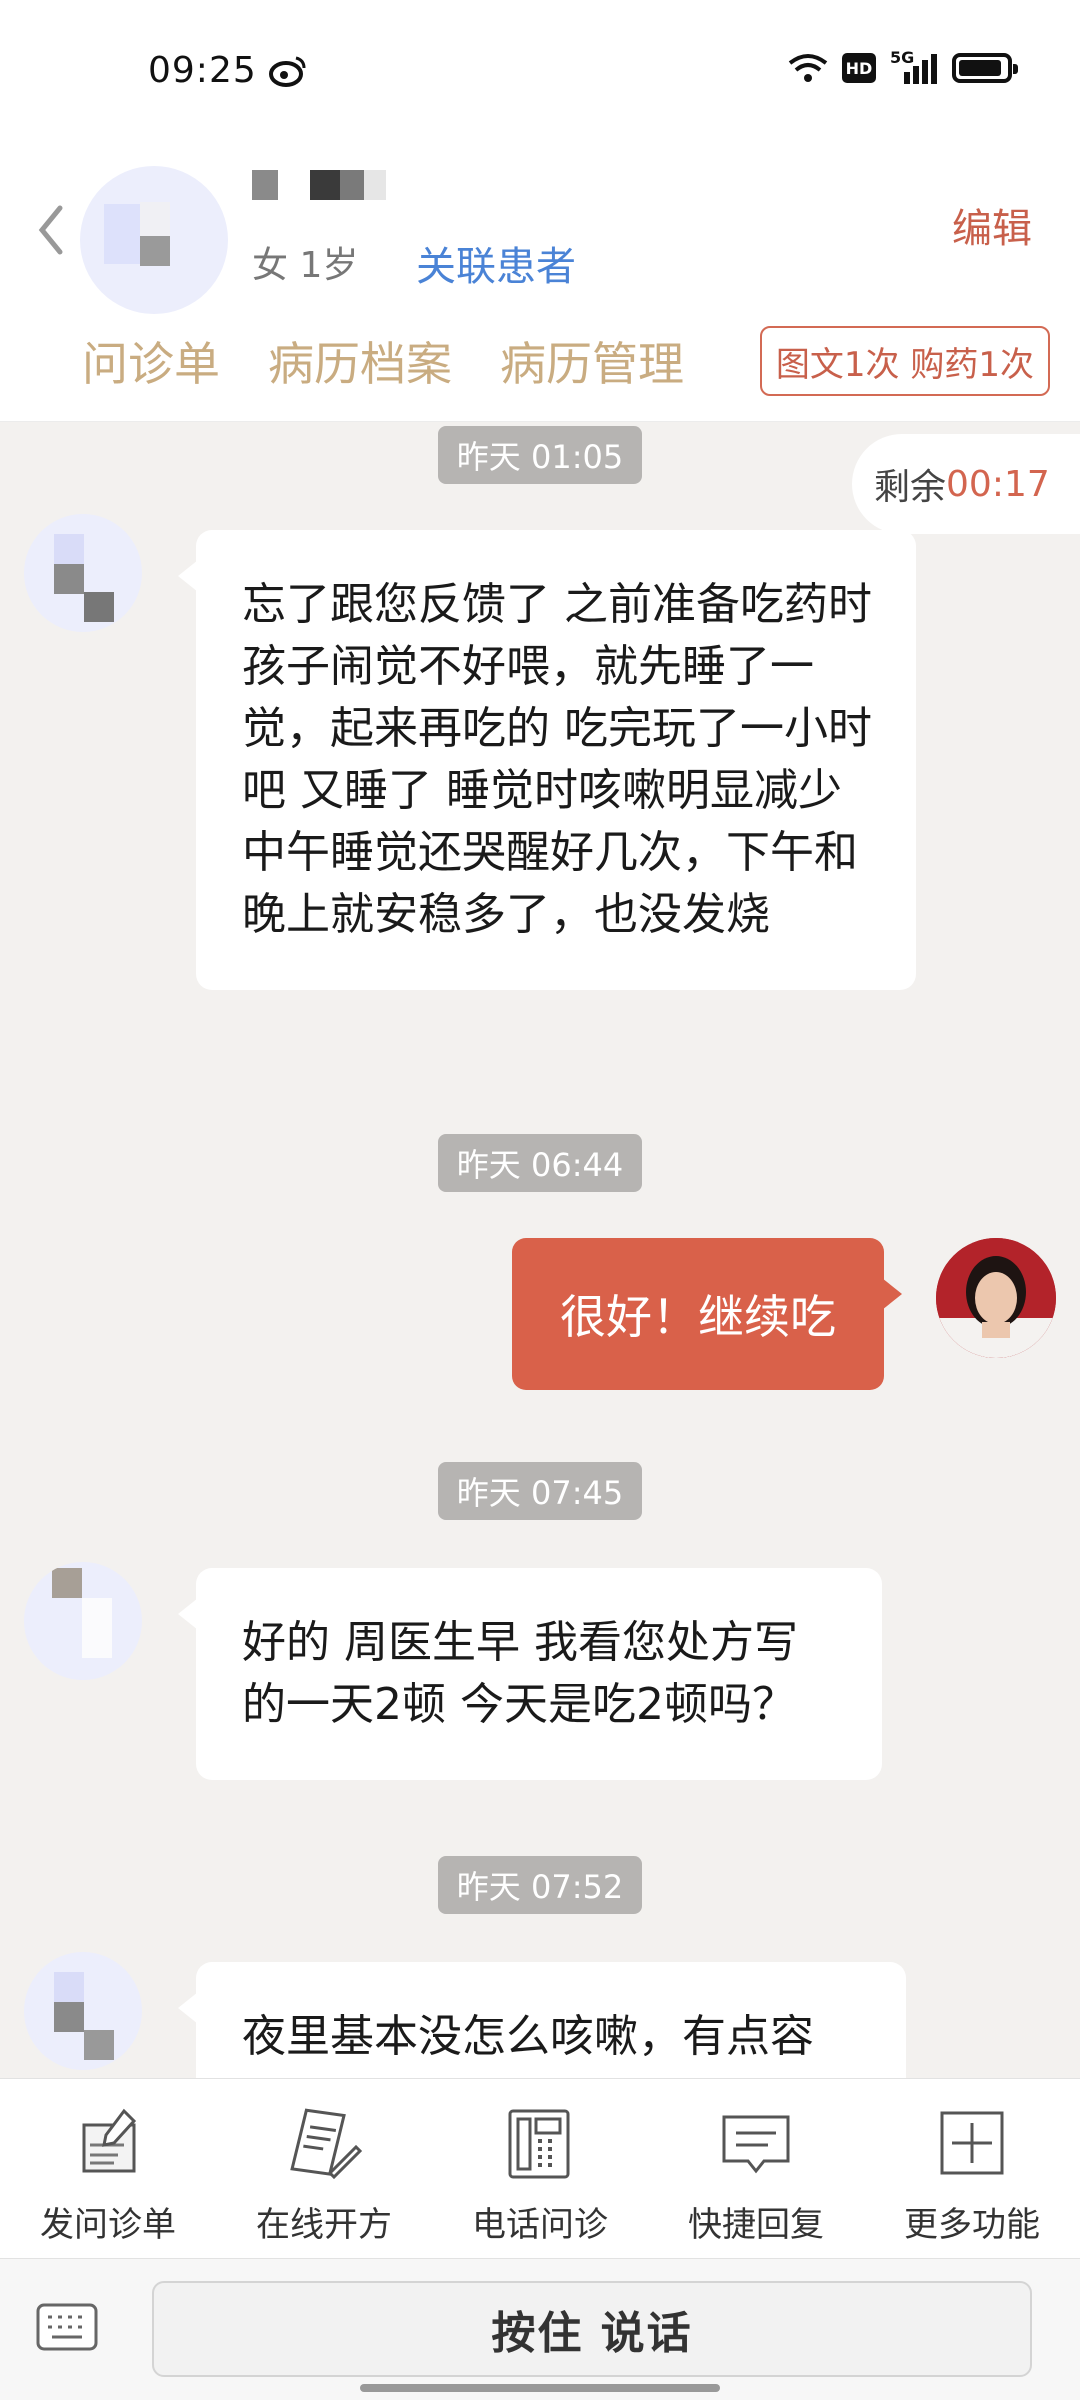  What do you see at coordinates (859, 68) in the screenshot?
I see `hd-icon: HD` at bounding box center [859, 68].